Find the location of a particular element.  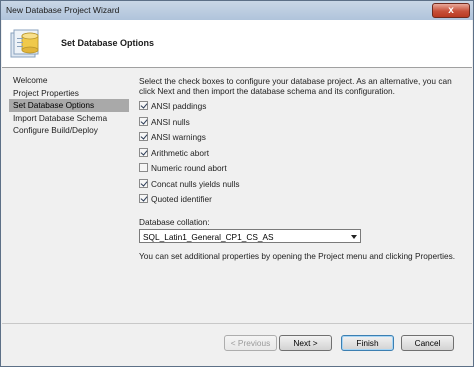

nav-item-project-properties: Project Properties is located at coordinates (69, 93).